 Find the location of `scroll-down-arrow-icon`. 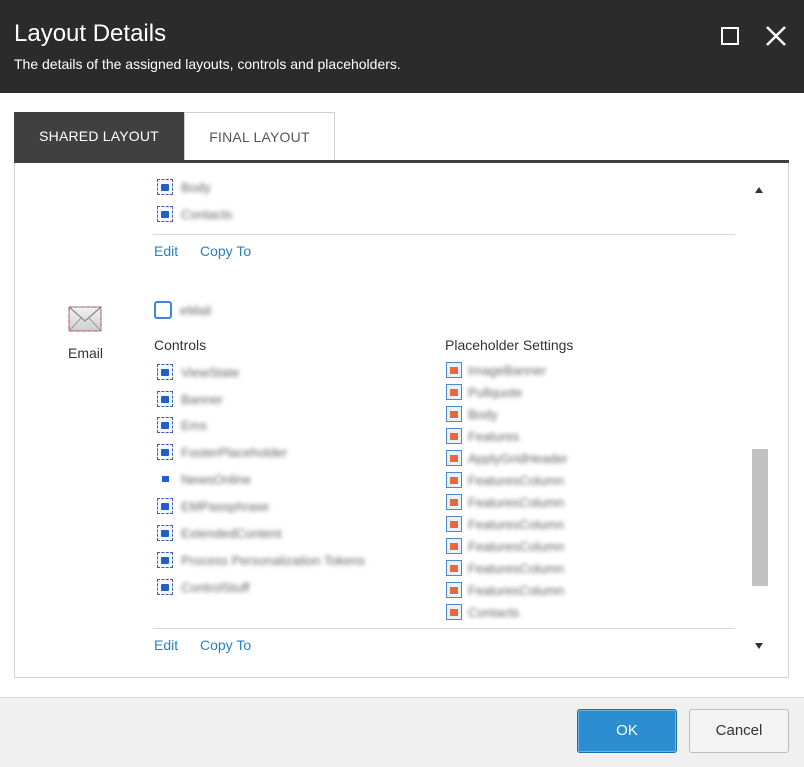

scroll-down-arrow-icon is located at coordinates (759, 646).